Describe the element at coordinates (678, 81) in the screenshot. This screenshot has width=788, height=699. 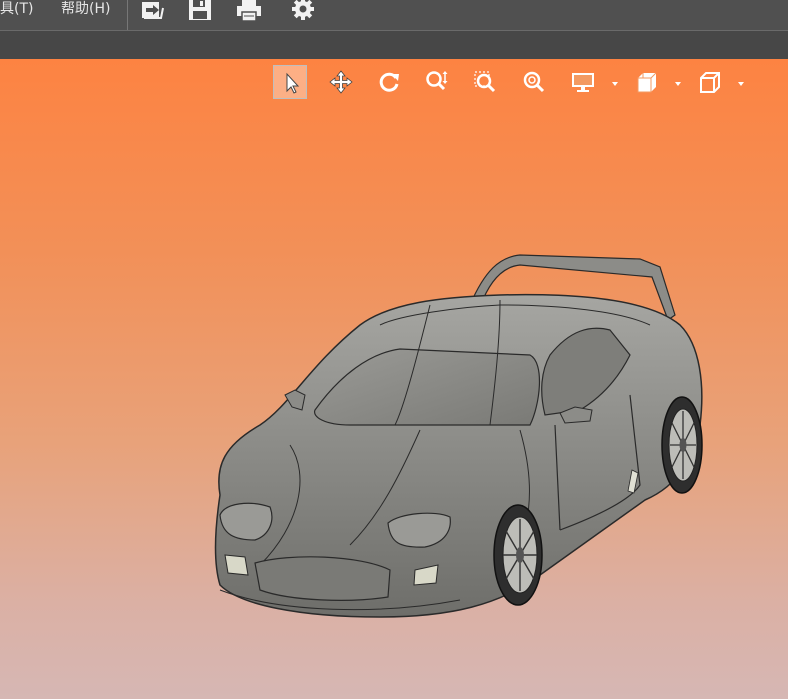
I see `shading-dropdown-icon` at that location.